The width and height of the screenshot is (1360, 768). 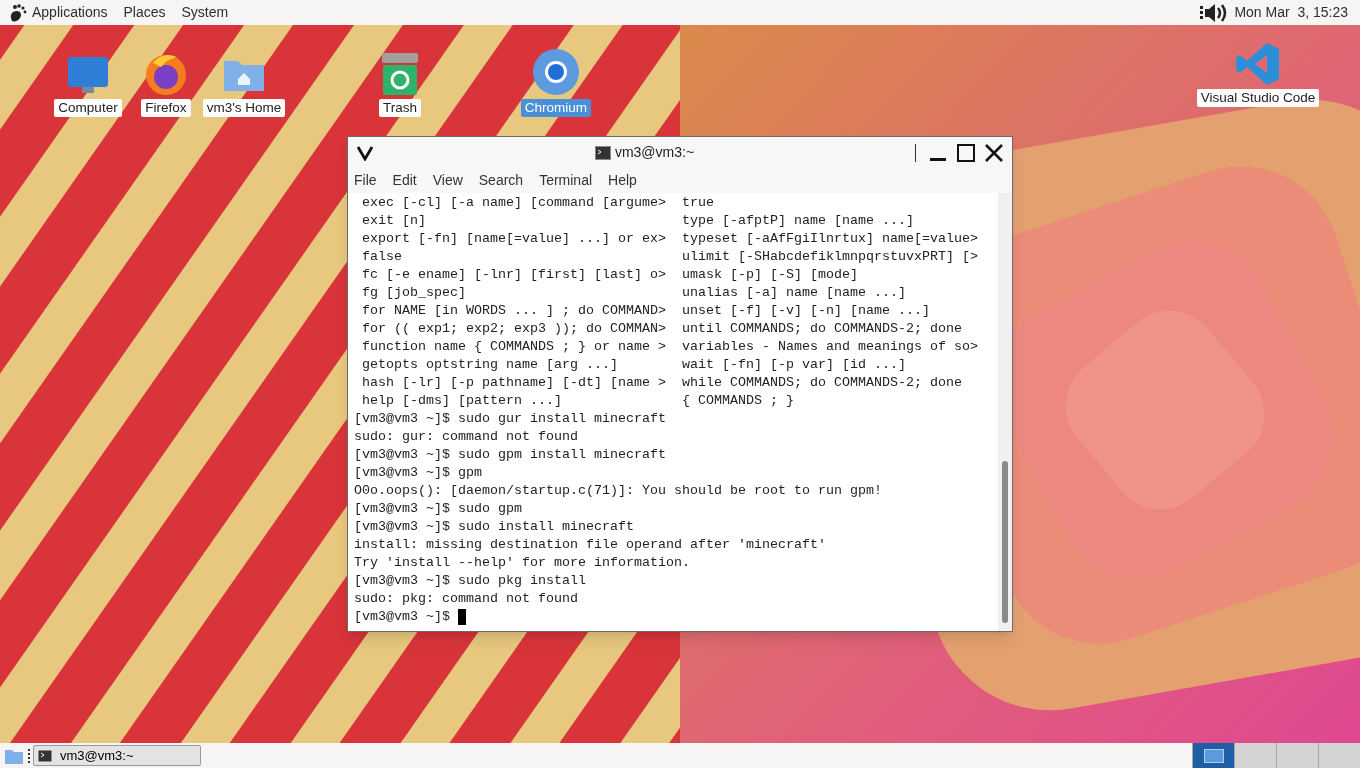 What do you see at coordinates (510, 418) in the screenshot?
I see `terminal-line: [vm3@vm3 ~]$ sudo gur install minecraft` at bounding box center [510, 418].